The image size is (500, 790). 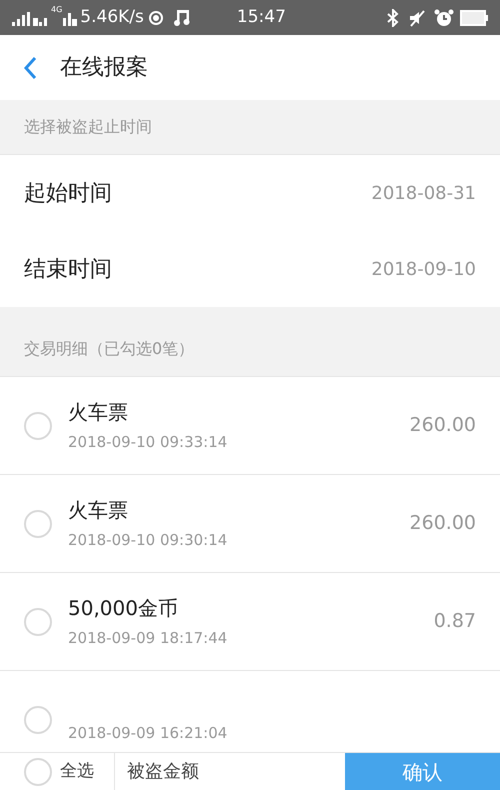 I want to click on back-icon, so click(x=30, y=68).